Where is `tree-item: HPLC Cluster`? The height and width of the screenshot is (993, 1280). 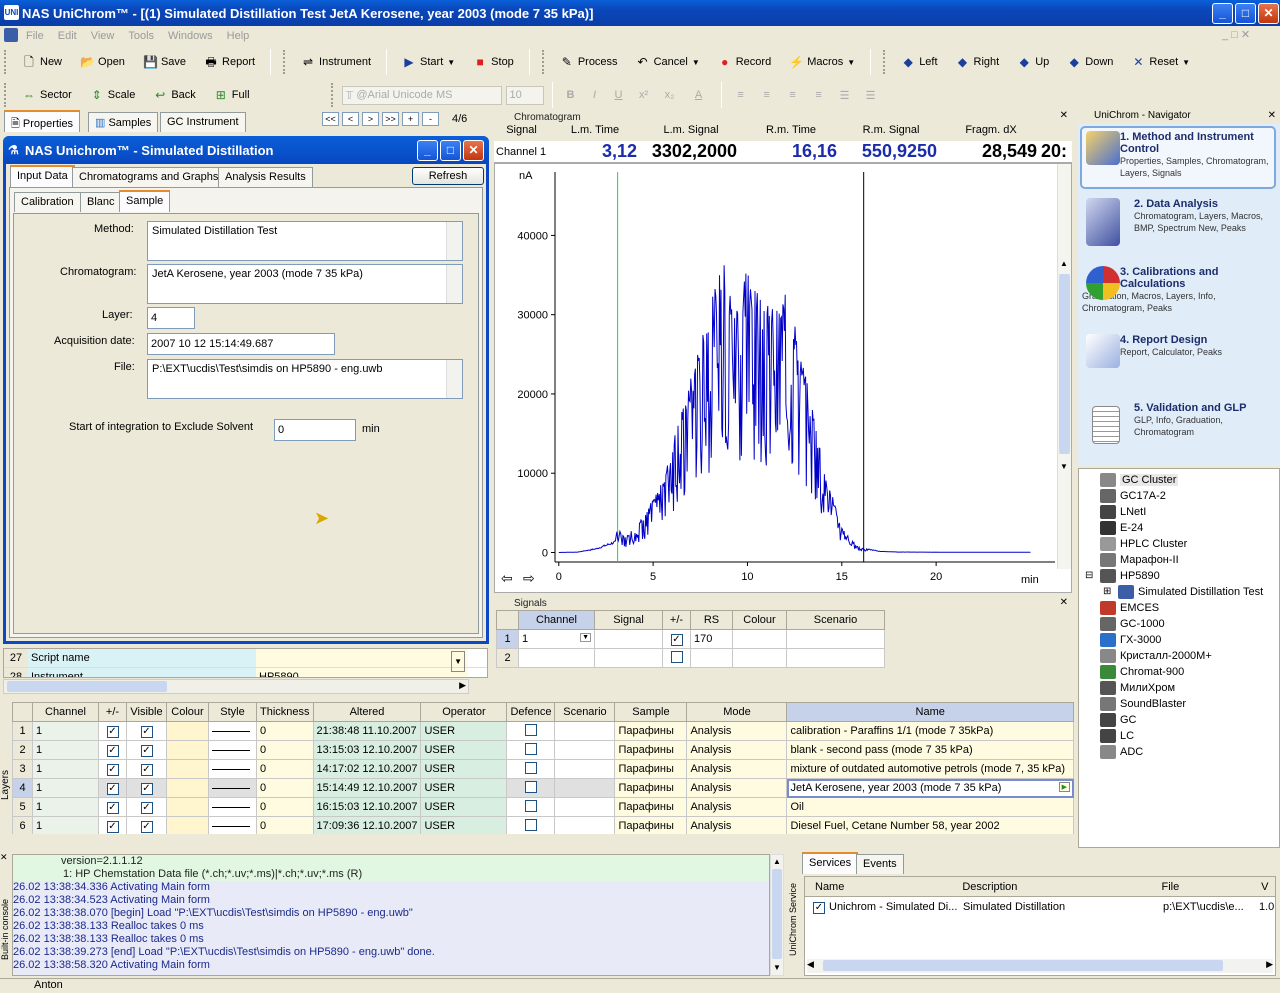 tree-item: HPLC Cluster is located at coordinates (1143, 544).